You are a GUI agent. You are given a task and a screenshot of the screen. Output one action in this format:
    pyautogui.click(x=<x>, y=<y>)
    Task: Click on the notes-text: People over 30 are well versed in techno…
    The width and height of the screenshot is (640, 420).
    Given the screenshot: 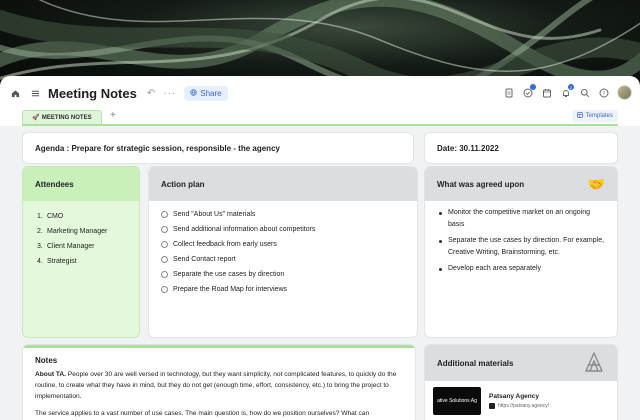 What is the action you would take?
    pyautogui.click(x=216, y=385)
    